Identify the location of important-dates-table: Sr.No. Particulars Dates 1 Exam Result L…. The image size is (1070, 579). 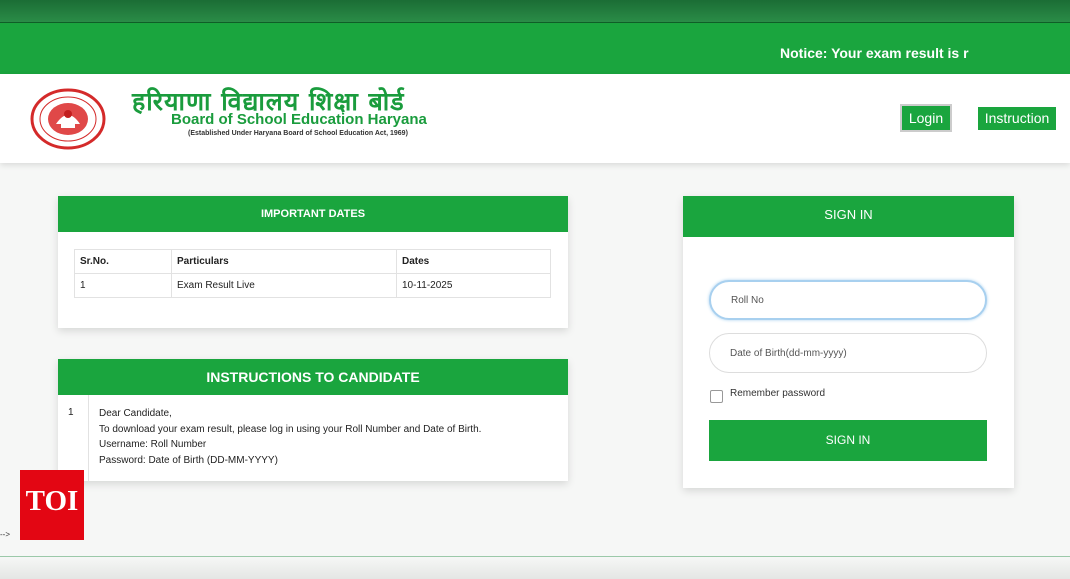
(312, 273).